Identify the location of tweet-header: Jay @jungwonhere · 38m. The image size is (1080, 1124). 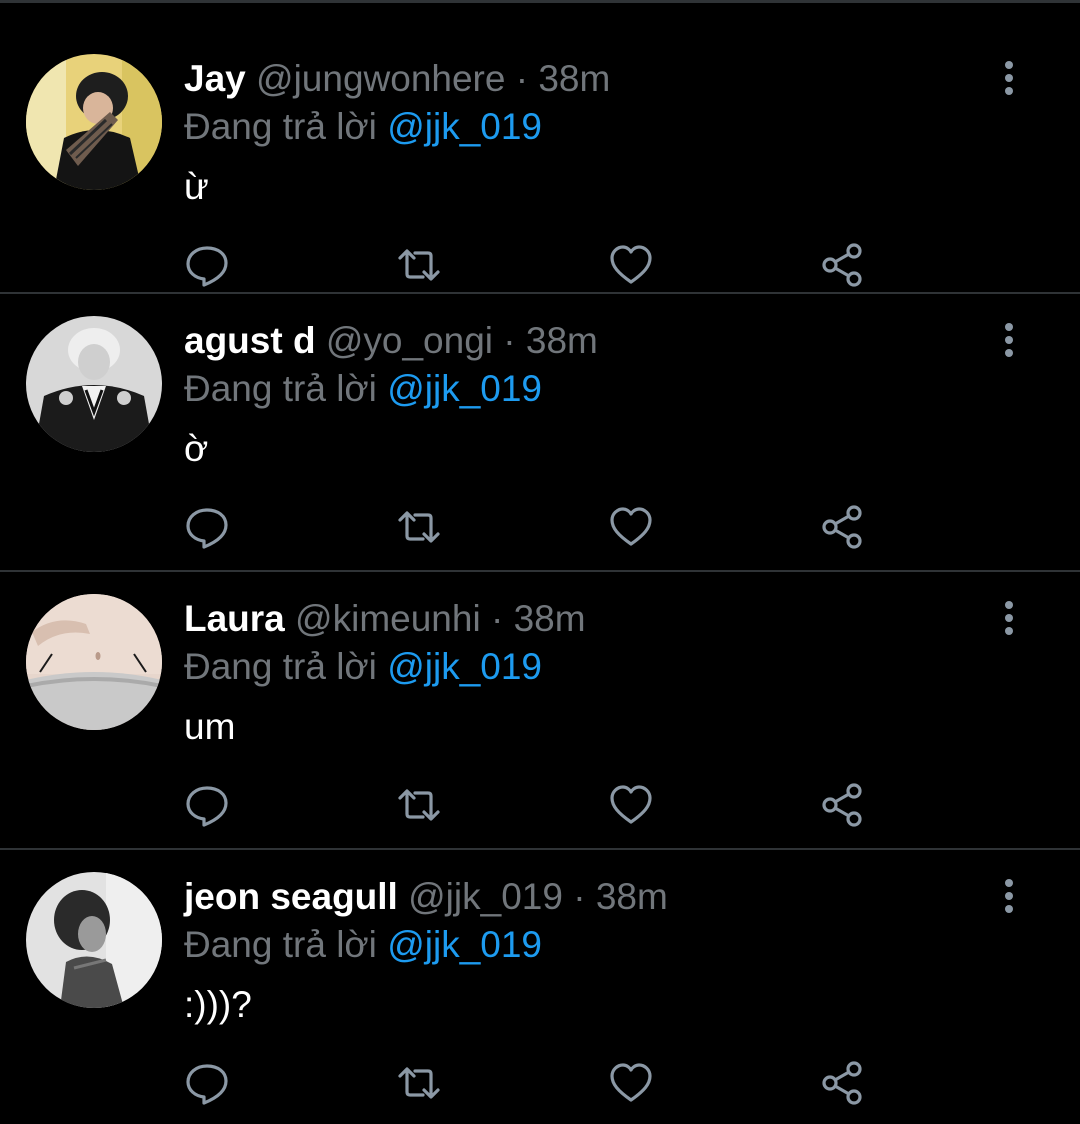
(397, 79).